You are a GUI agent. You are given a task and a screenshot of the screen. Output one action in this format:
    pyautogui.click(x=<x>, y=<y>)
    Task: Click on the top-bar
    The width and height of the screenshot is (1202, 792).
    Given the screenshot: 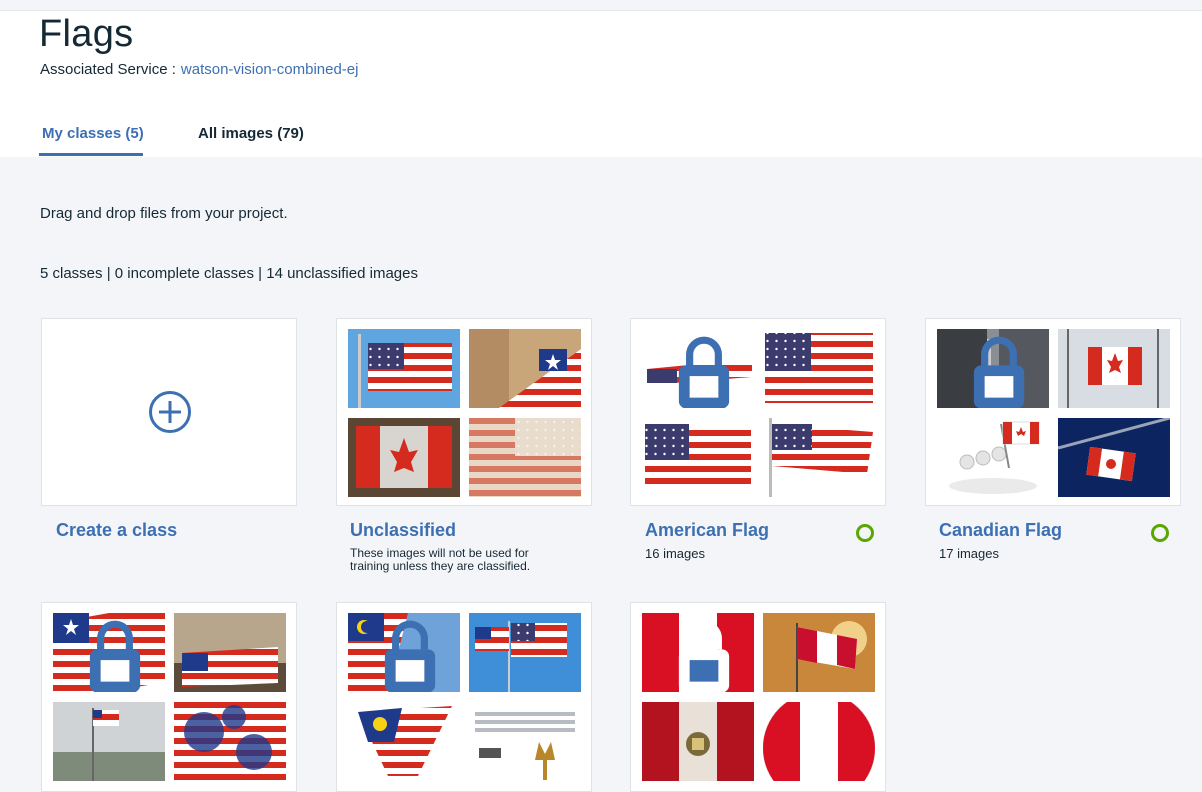 What is the action you would take?
    pyautogui.click(x=601, y=5)
    